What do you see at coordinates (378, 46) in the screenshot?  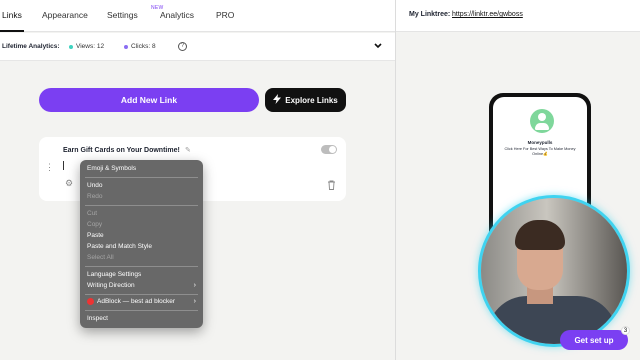 I see `chevron-down-icon` at bounding box center [378, 46].